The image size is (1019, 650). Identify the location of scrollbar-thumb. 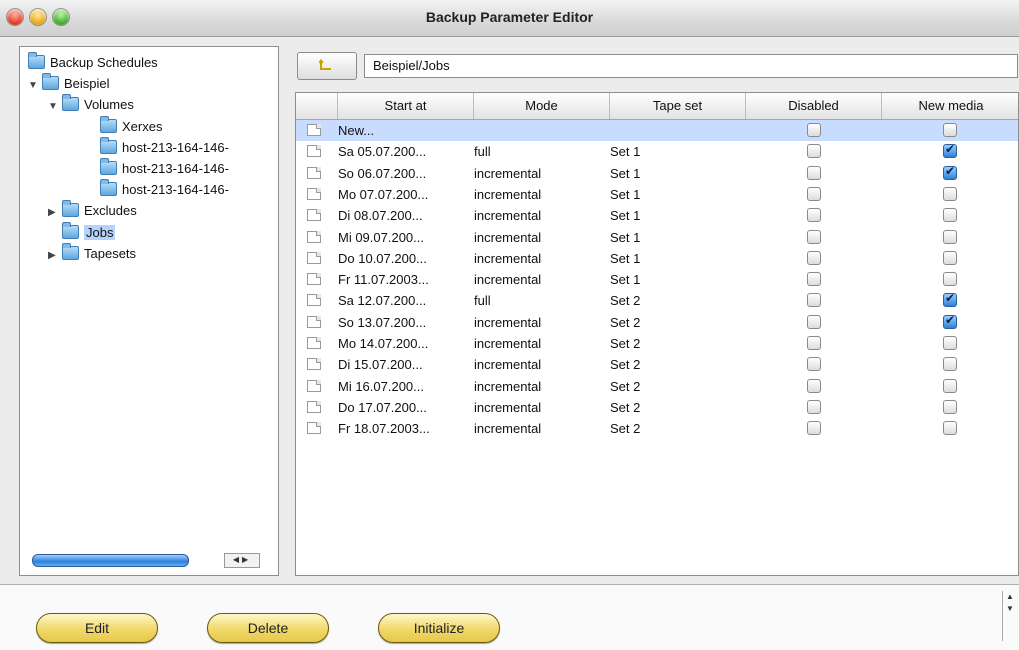
(110, 560).